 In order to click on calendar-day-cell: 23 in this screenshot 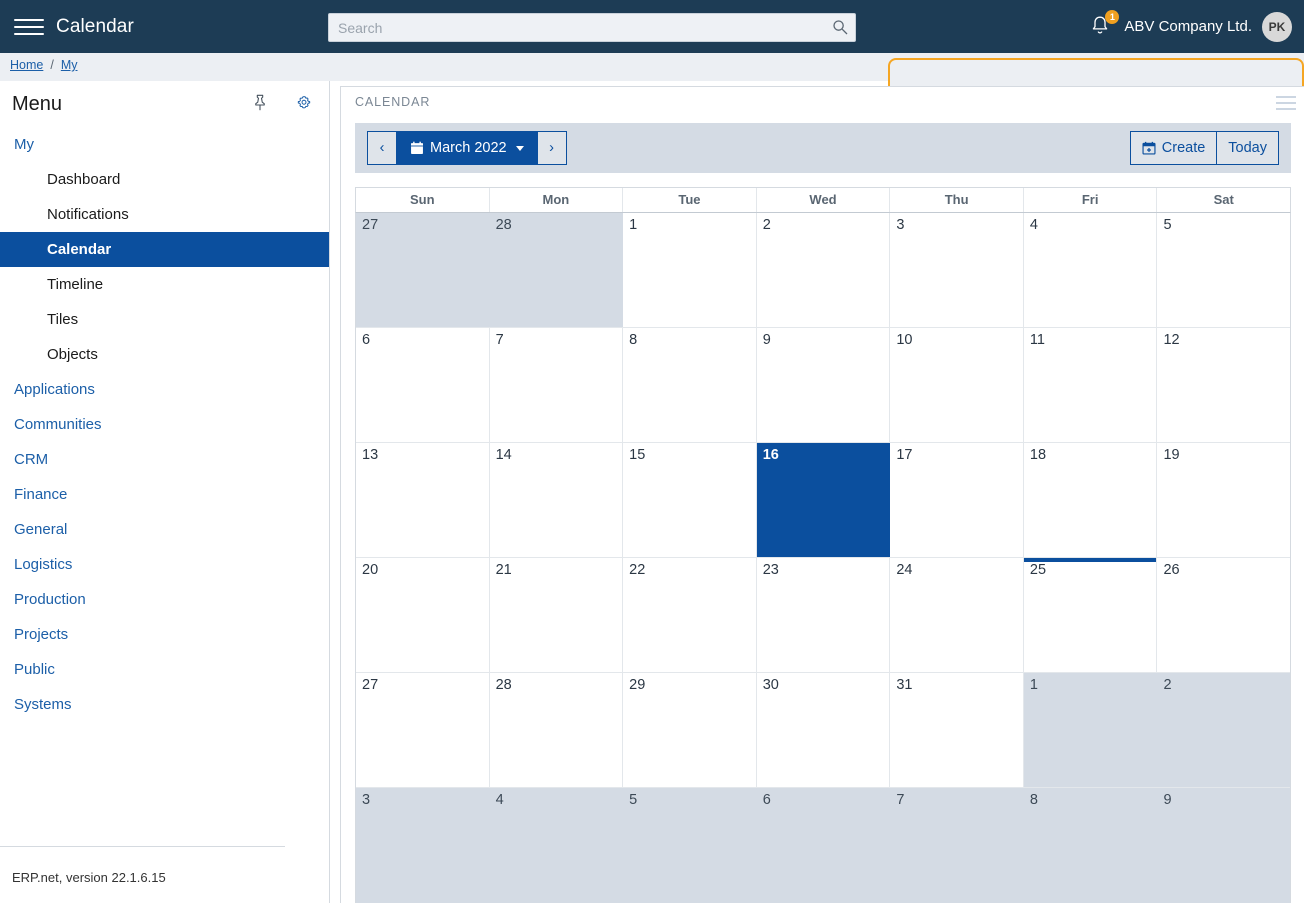, I will do `click(823, 615)`.